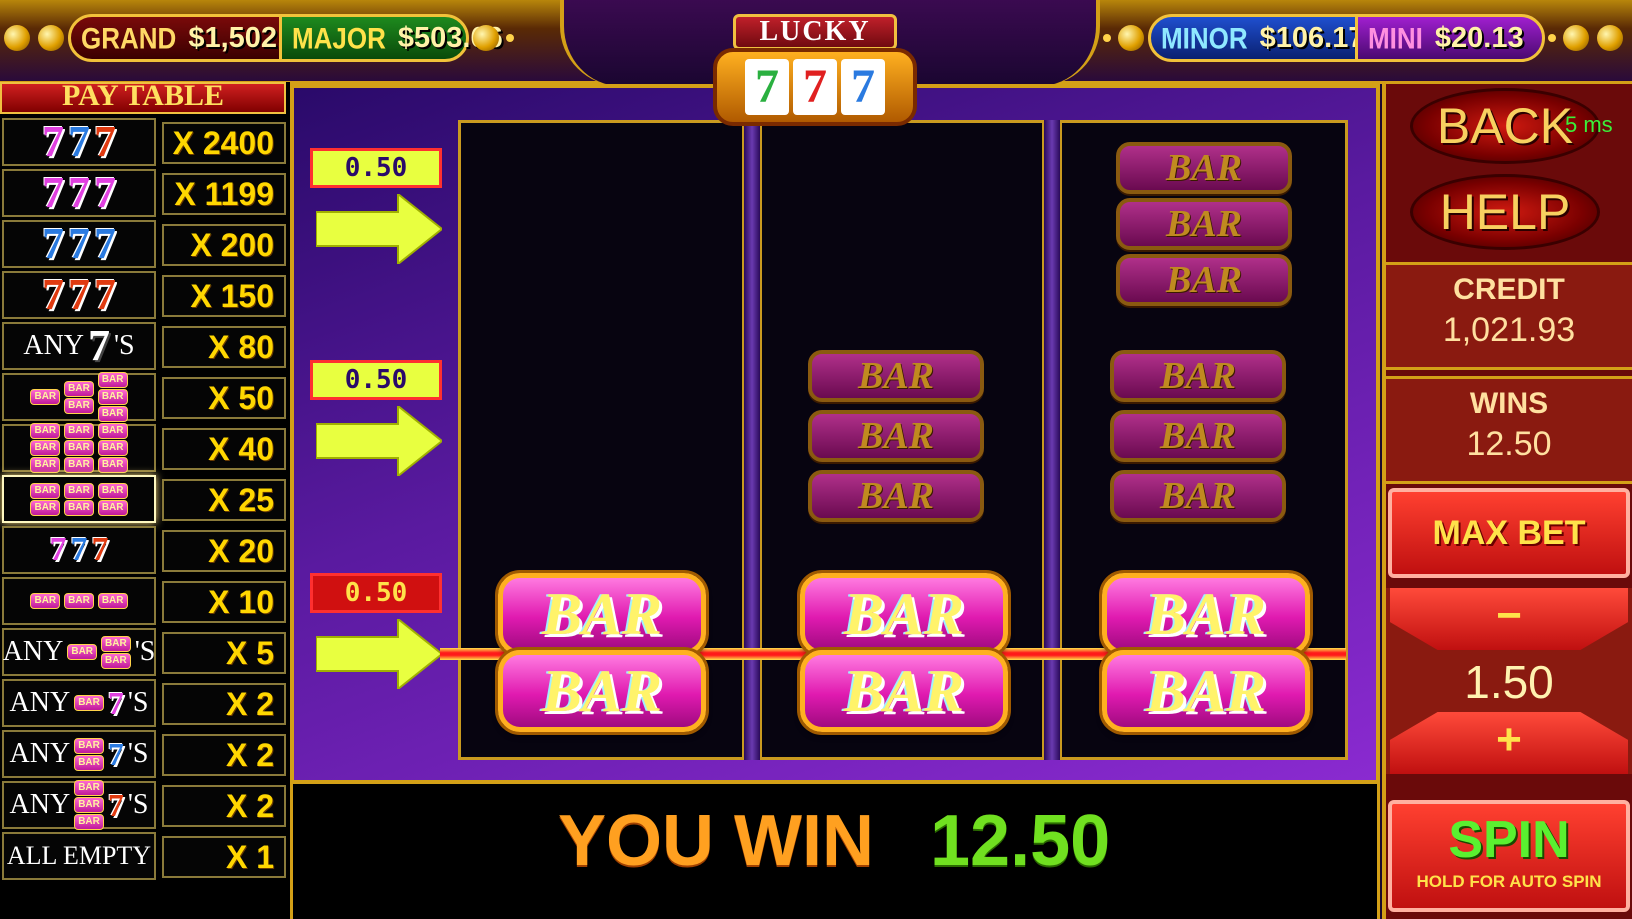 Image resolution: width=1632 pixels, height=919 pixels. I want to click on jackpot-minor-value: $106.17, so click(1312, 37).